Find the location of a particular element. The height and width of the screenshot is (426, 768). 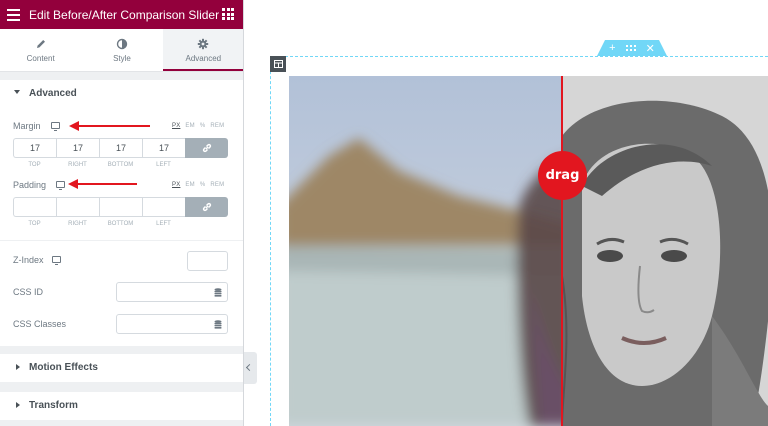

tab-style: Style is located at coordinates (121, 50).